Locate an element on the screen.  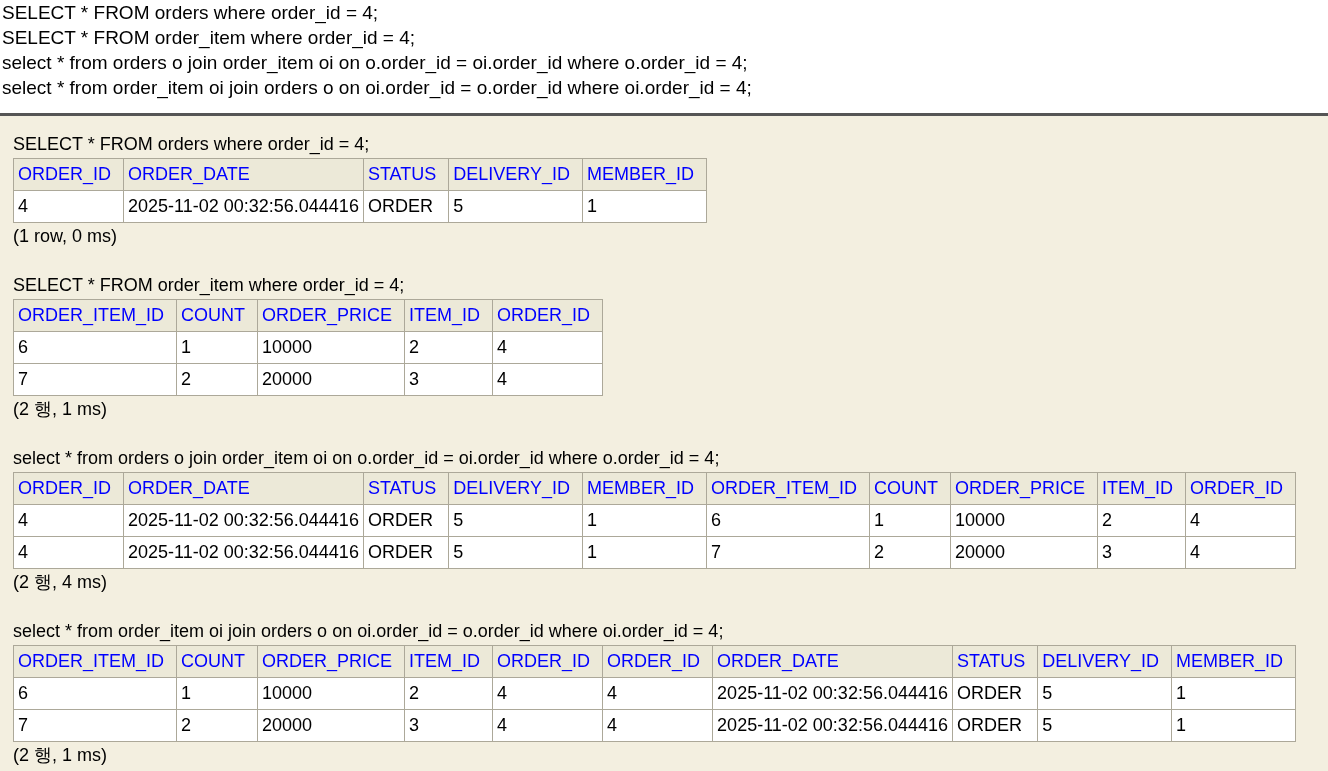
sql-statement: select * from orders o join order_item oi on o.order_id = oi.order_id where o.order_id = 4; is located at coordinates (375, 63).